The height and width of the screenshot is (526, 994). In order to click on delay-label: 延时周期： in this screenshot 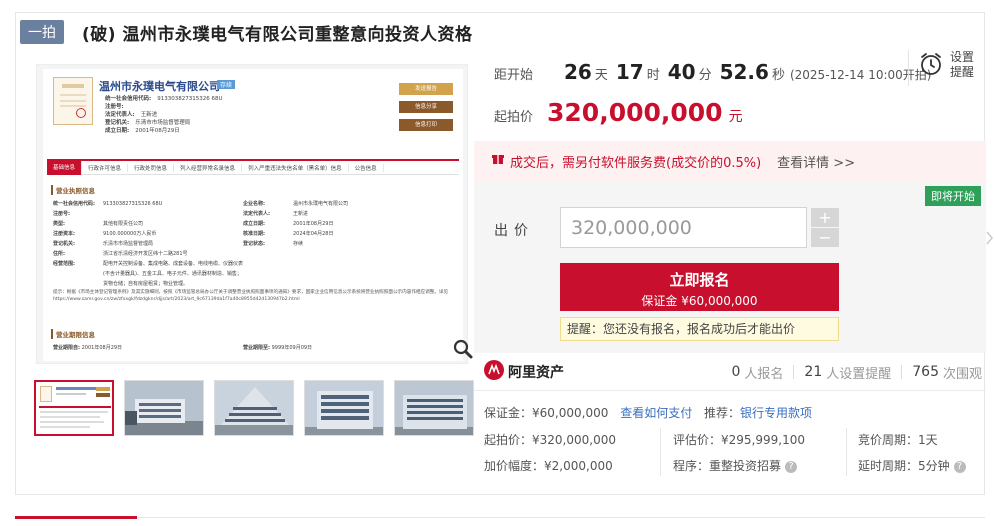, I will do `click(888, 466)`.